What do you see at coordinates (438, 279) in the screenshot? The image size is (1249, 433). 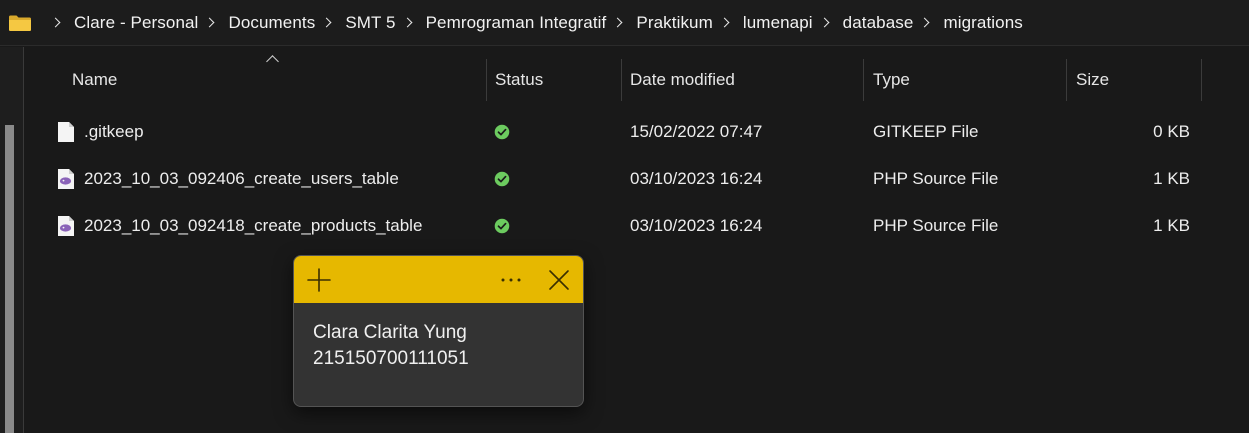 I see `sticky-note-title-bar` at bounding box center [438, 279].